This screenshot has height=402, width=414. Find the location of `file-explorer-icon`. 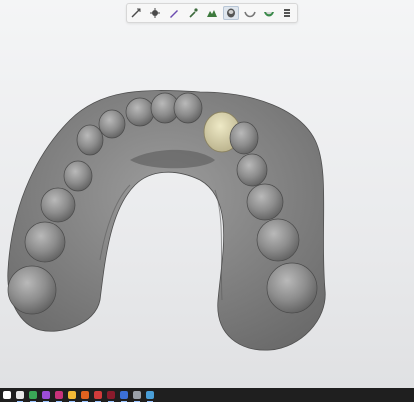

file-explorer-icon is located at coordinates (72, 396).